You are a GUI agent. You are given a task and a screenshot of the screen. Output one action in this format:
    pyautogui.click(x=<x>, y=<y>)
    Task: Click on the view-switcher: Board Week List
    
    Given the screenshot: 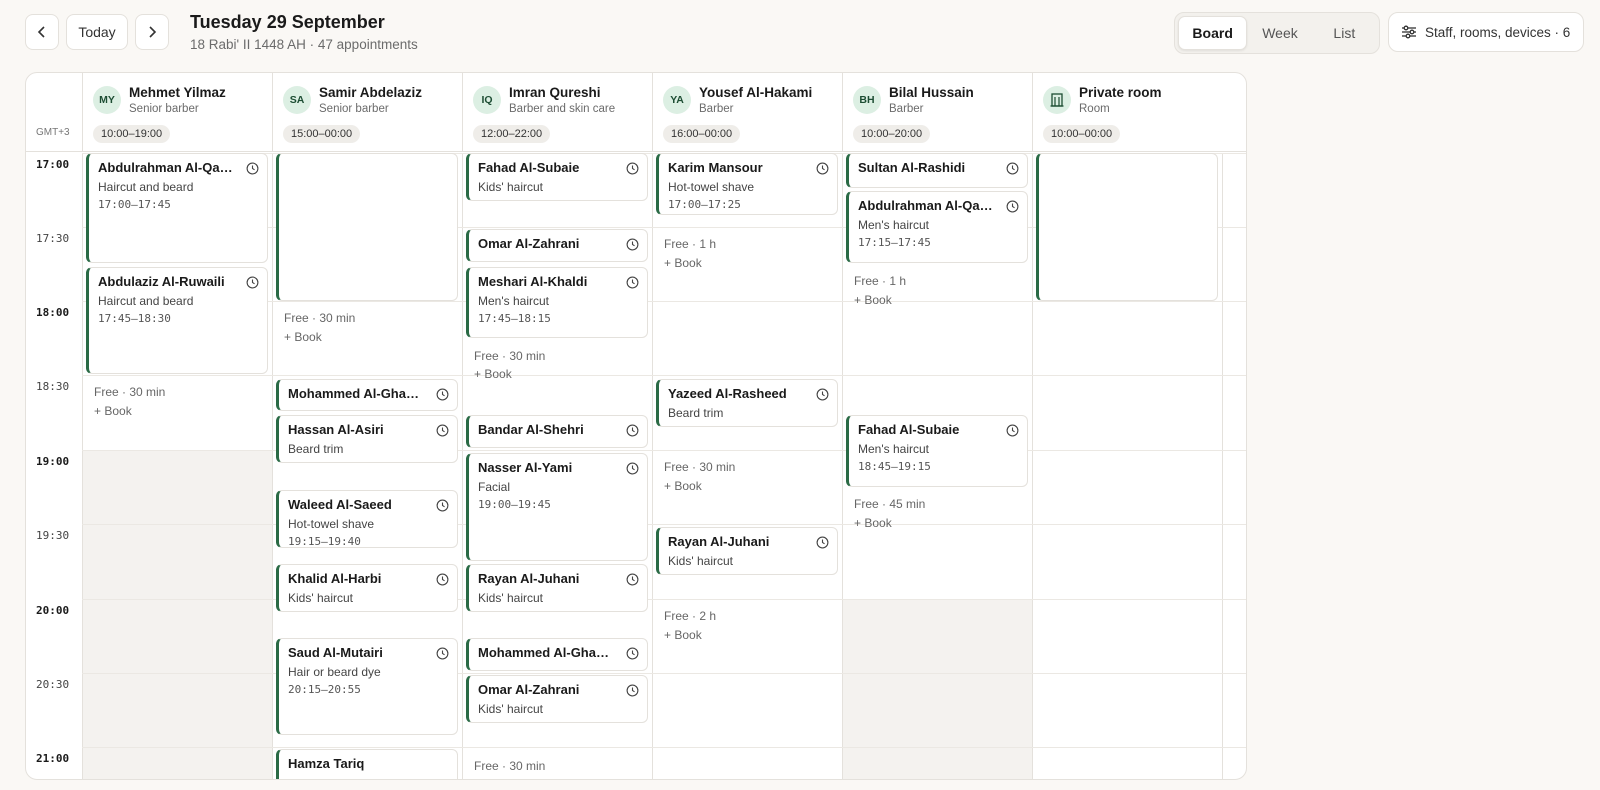 What is the action you would take?
    pyautogui.click(x=1277, y=33)
    